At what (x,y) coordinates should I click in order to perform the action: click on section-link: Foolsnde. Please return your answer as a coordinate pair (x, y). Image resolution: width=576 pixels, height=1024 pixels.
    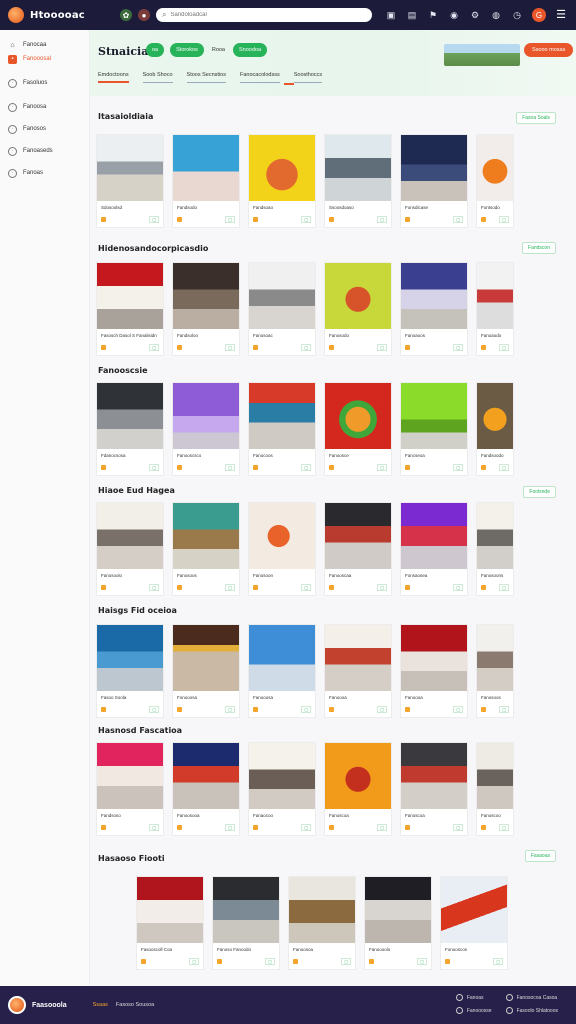
    Looking at the image, I should click on (539, 492).